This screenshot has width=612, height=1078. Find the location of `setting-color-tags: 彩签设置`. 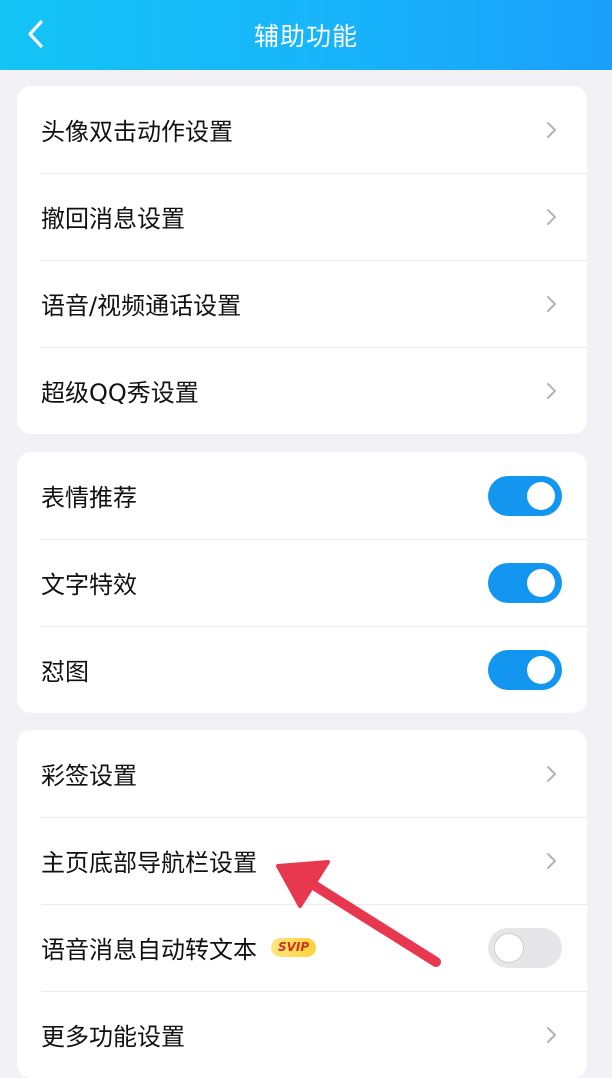

setting-color-tags: 彩签设置 is located at coordinates (302, 773).